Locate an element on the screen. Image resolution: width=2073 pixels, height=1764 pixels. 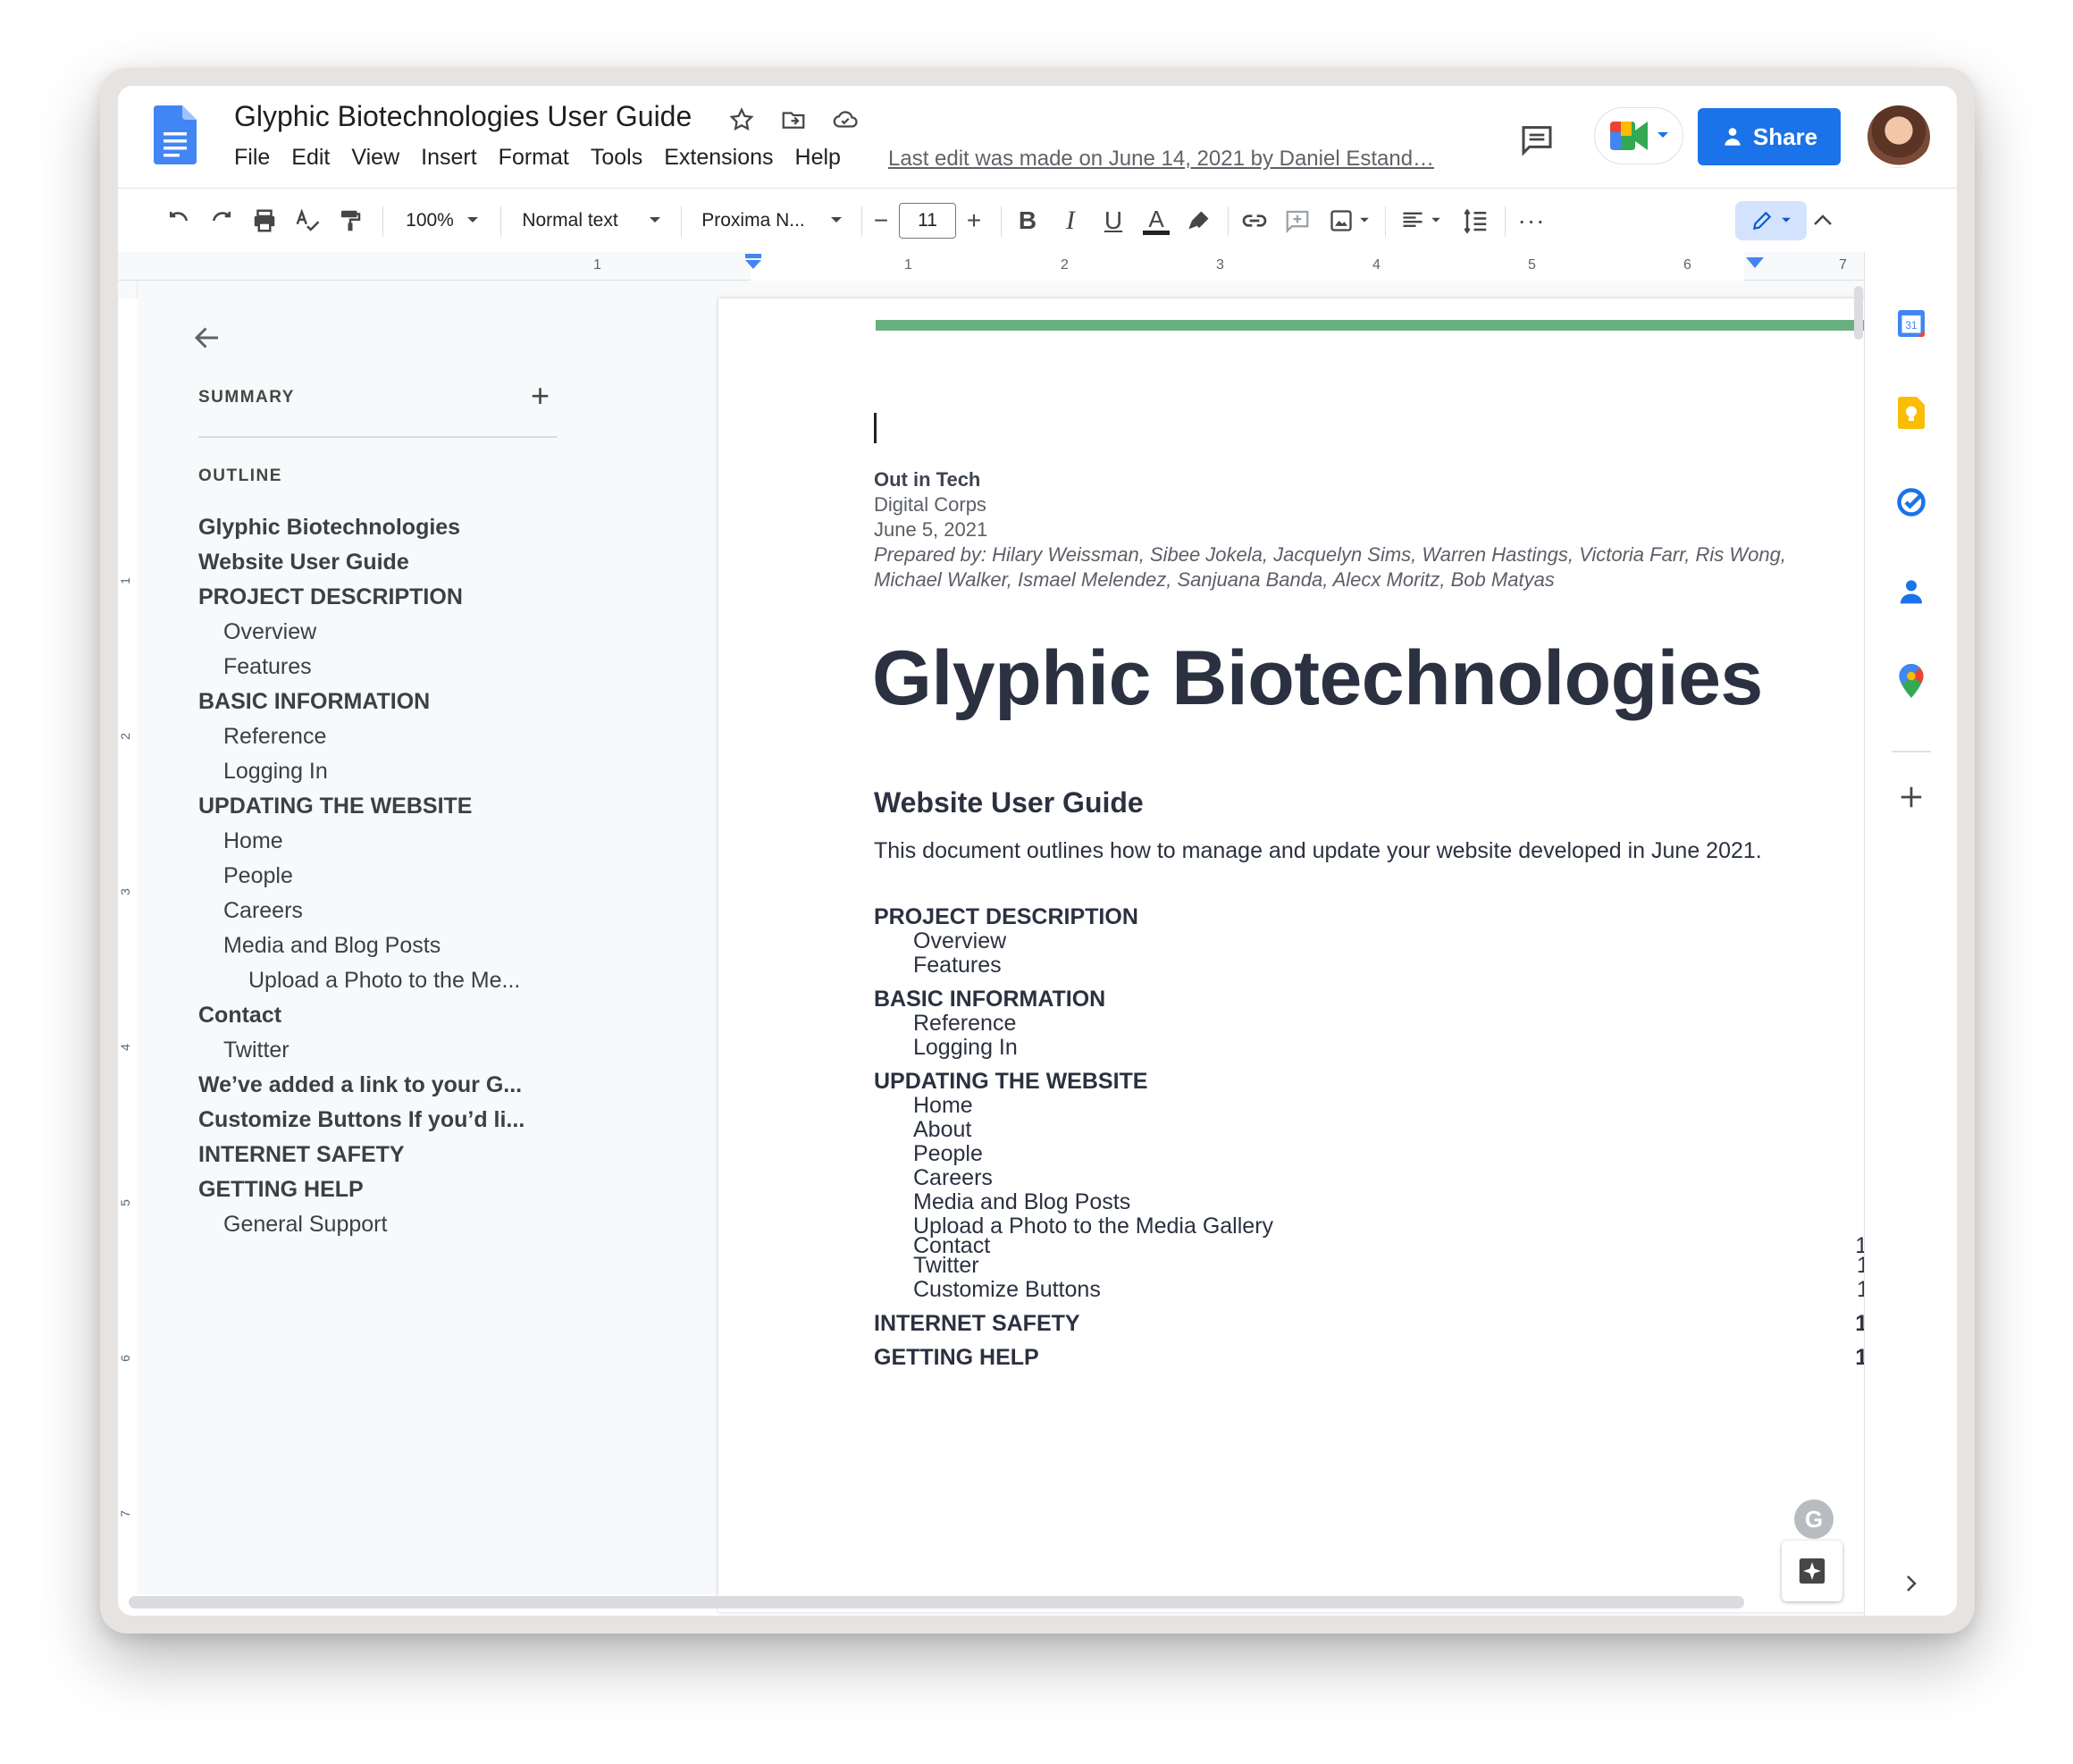
outline-item: INTERNET SAFETY is located at coordinates (301, 1155).